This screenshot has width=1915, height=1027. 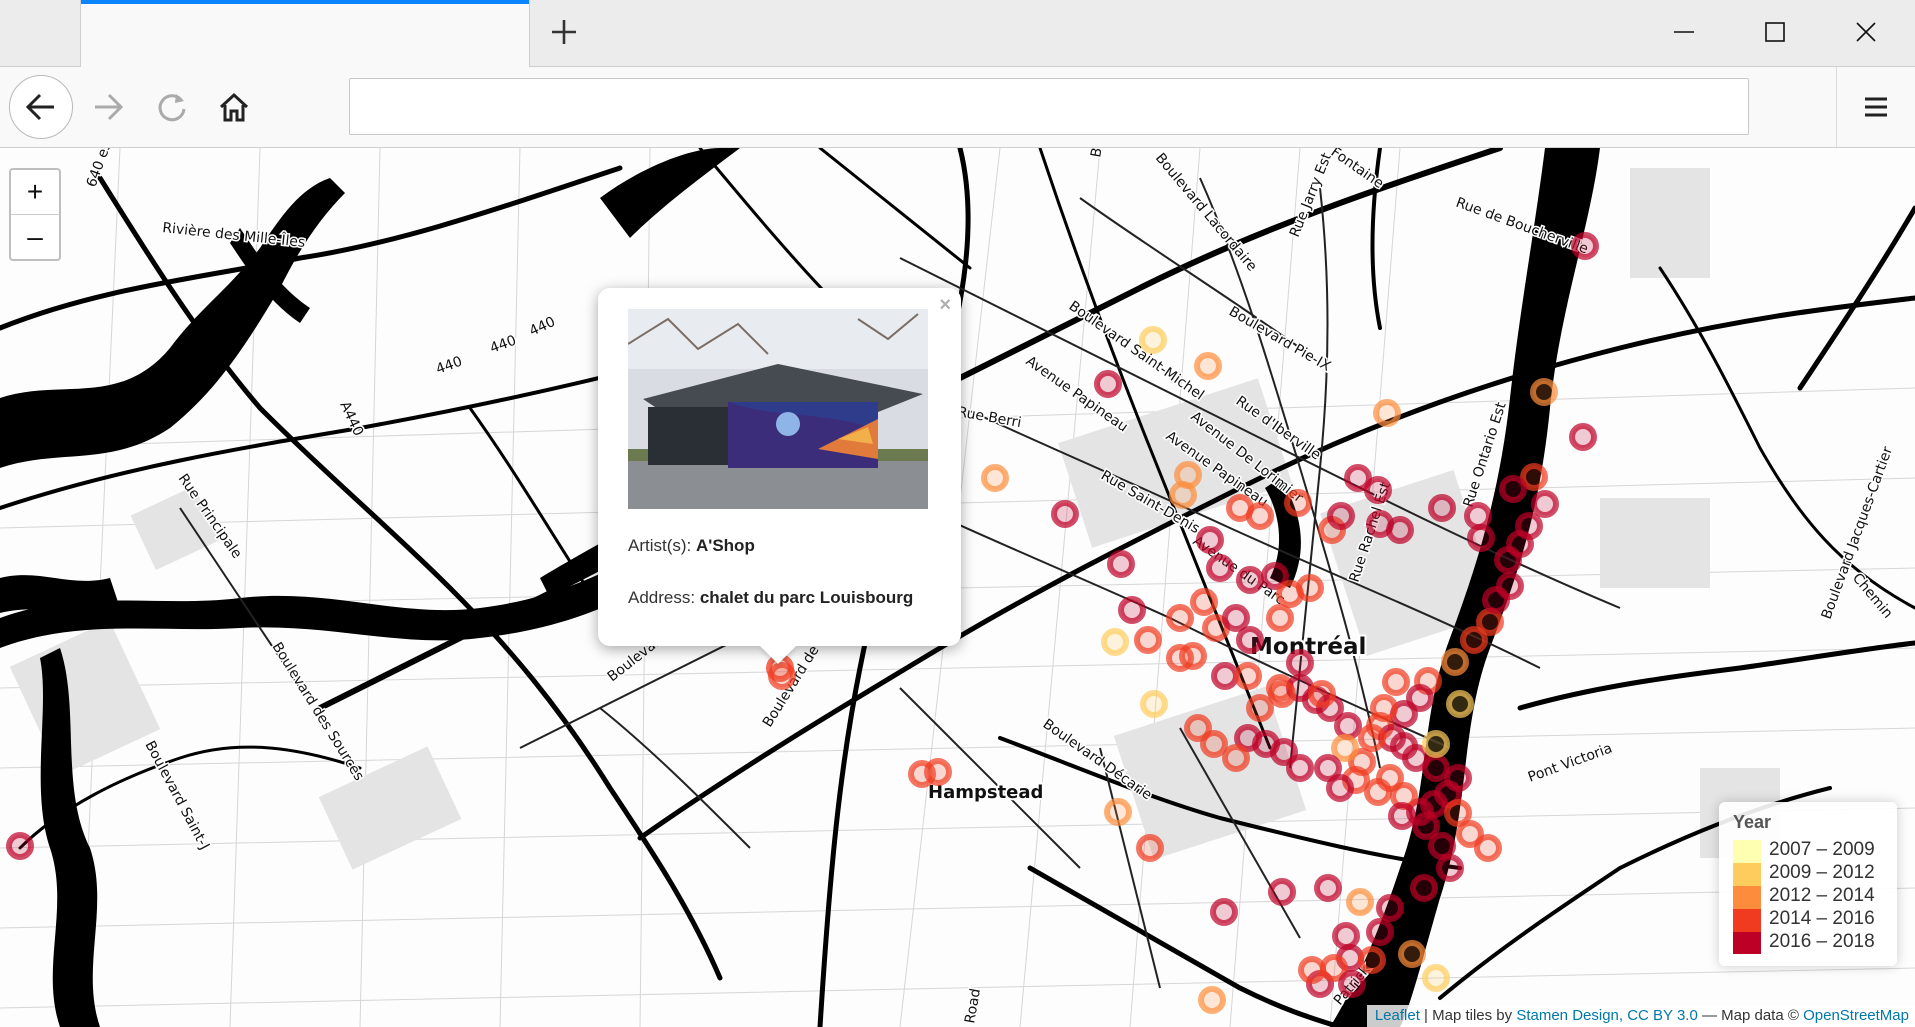 I want to click on osm-link: OpenStreetMap, so click(x=1856, y=1015).